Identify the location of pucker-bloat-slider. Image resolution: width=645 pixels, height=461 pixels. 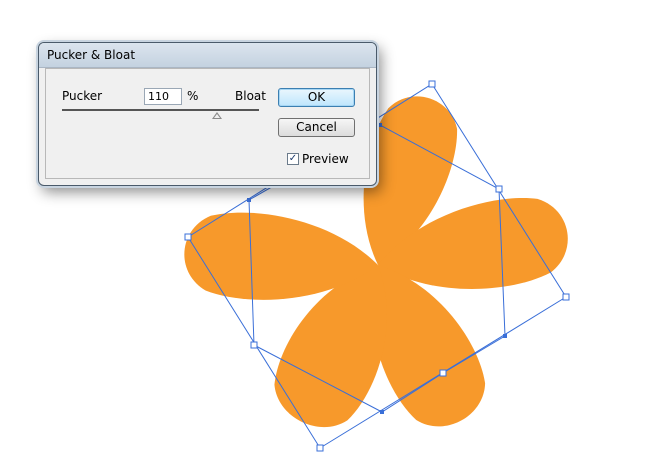
(160, 110).